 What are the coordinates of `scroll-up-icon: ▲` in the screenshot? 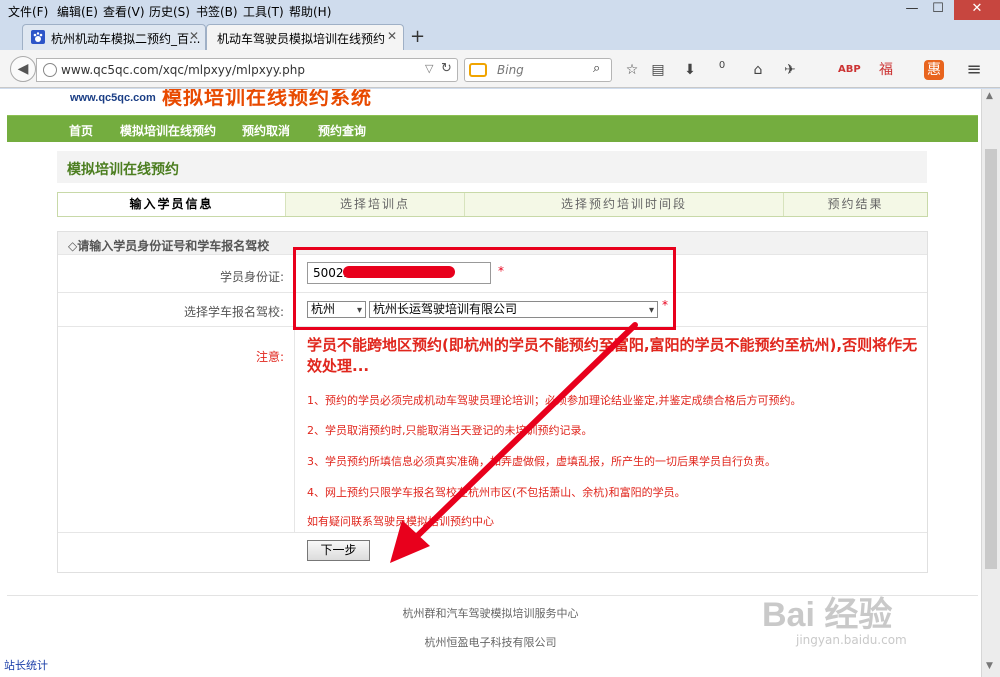 It's located at (989, 96).